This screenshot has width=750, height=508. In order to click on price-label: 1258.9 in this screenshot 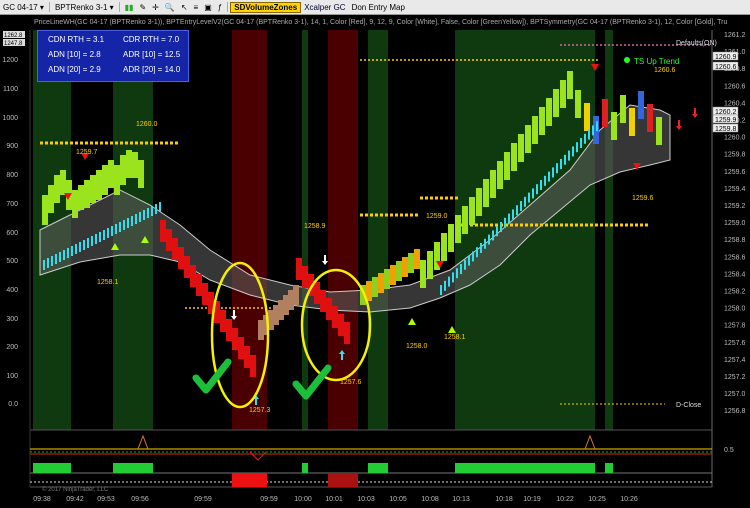, I will do `click(315, 226)`.